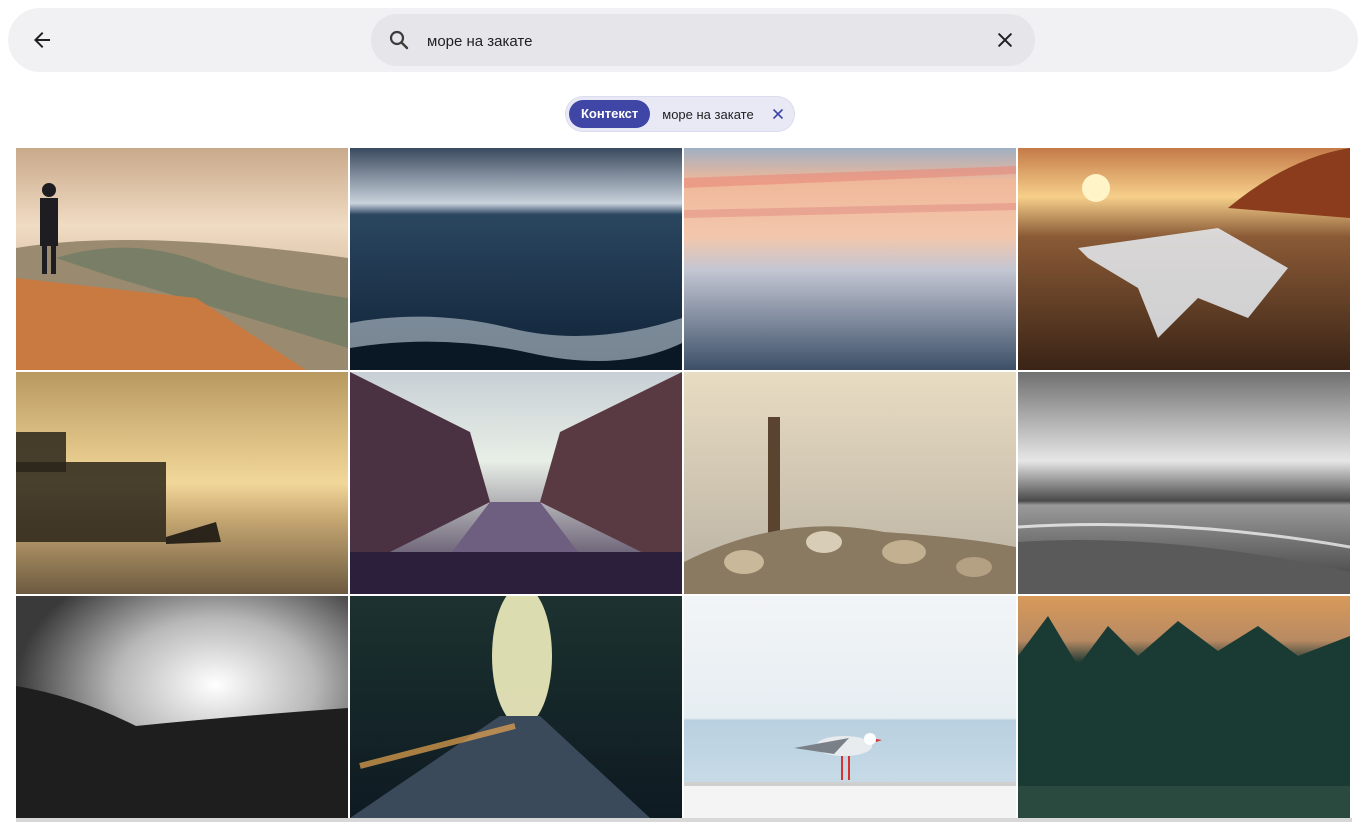 Image resolution: width=1366 pixels, height=822 pixels. I want to click on filter-chip: Контекст море на закате, so click(680, 114).